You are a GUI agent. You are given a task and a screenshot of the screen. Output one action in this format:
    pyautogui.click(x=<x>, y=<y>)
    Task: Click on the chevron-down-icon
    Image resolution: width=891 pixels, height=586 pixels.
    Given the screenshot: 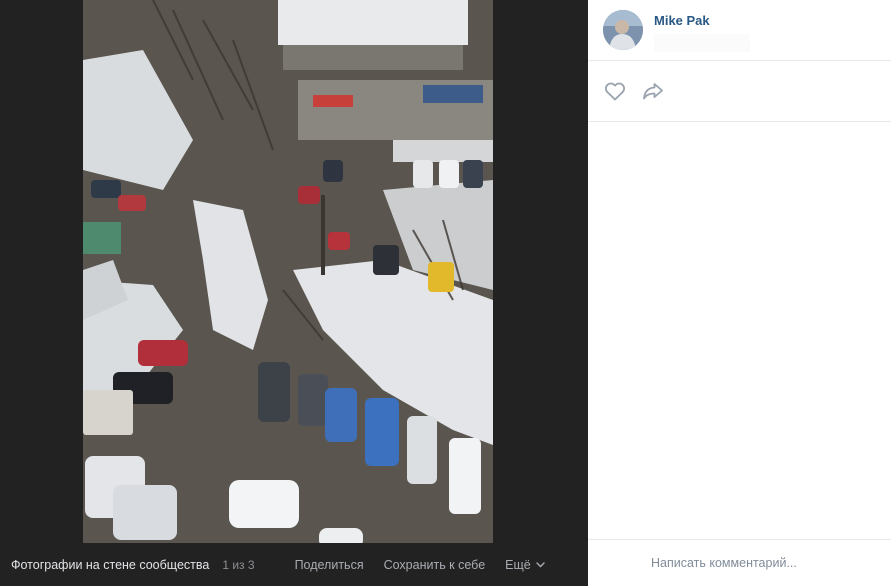 What is the action you would take?
    pyautogui.click(x=540, y=564)
    